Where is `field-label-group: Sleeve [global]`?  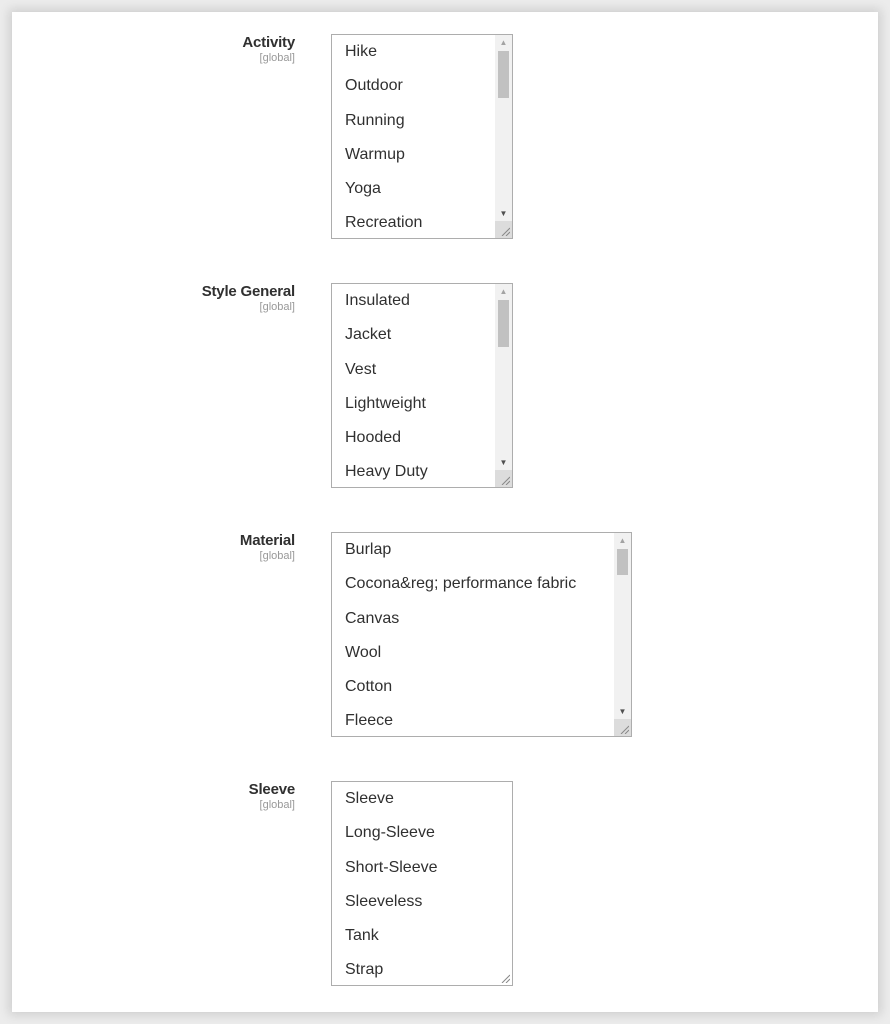
field-label-group: Sleeve [global] is located at coordinates (272, 796).